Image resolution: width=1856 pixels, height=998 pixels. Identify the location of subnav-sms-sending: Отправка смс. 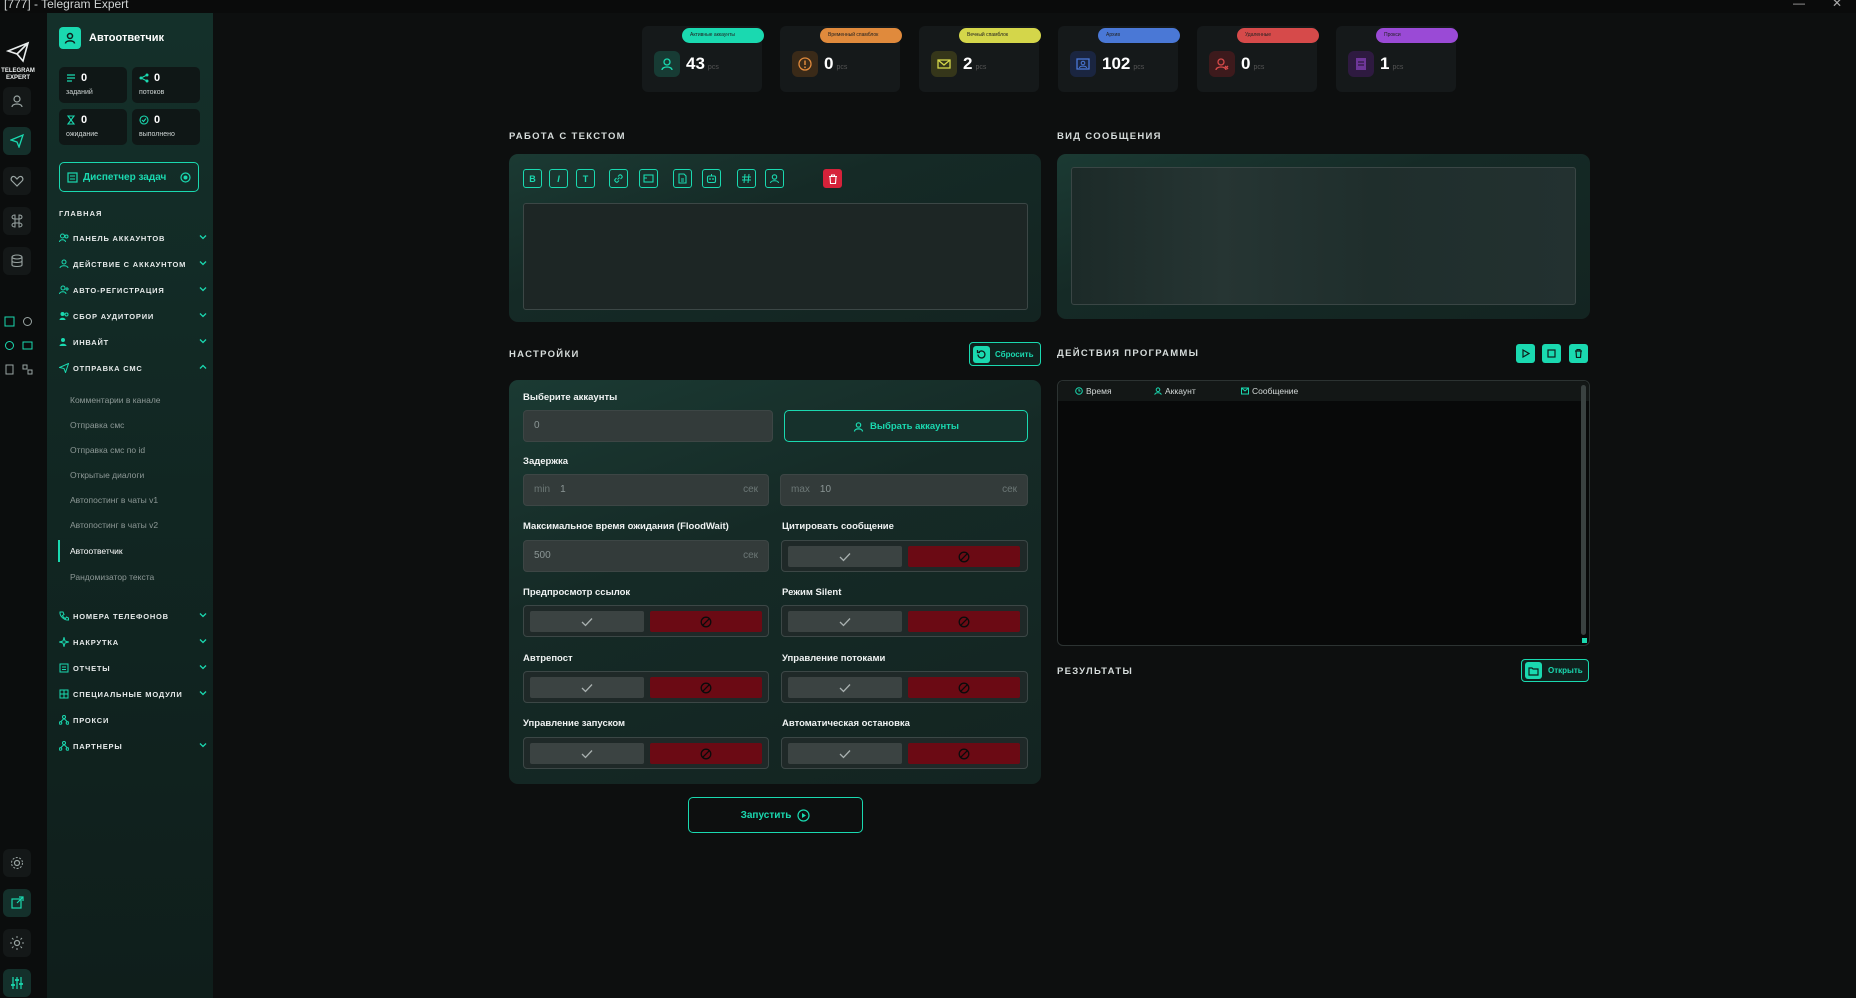
(97, 425).